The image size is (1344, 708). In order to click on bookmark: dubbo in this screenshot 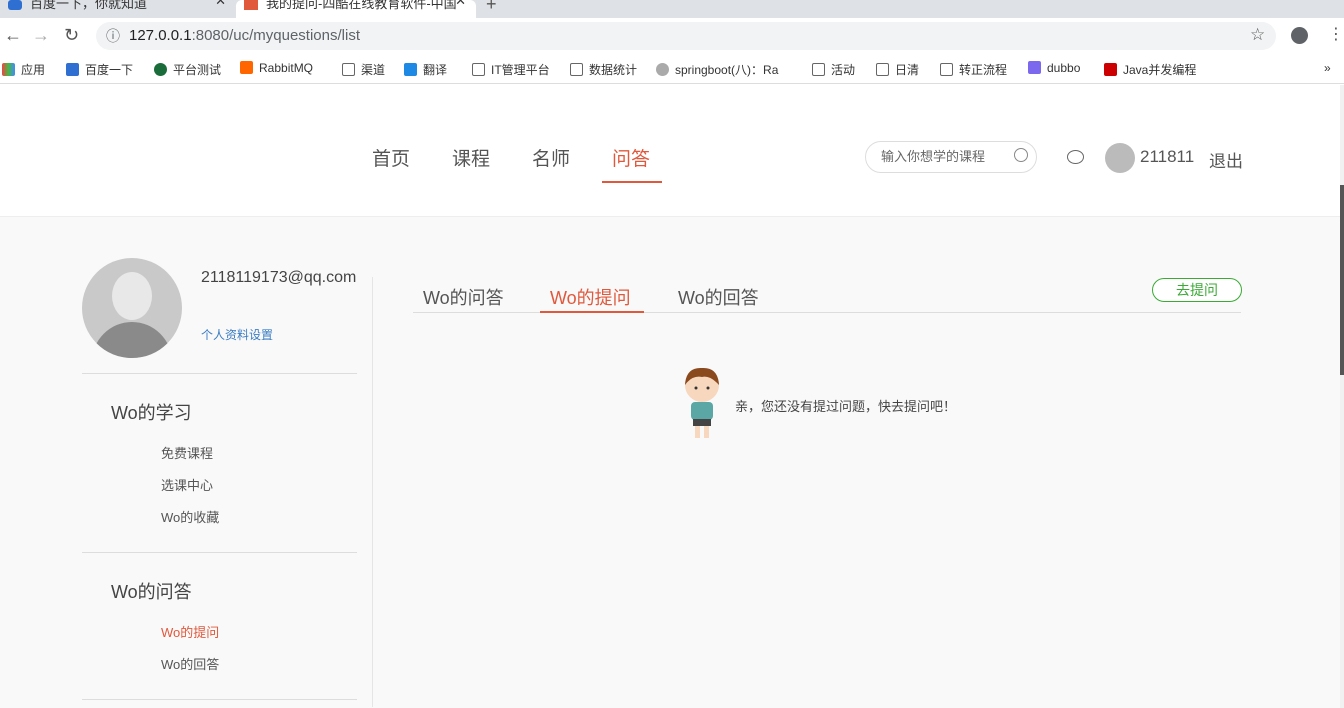, I will do `click(1054, 68)`.